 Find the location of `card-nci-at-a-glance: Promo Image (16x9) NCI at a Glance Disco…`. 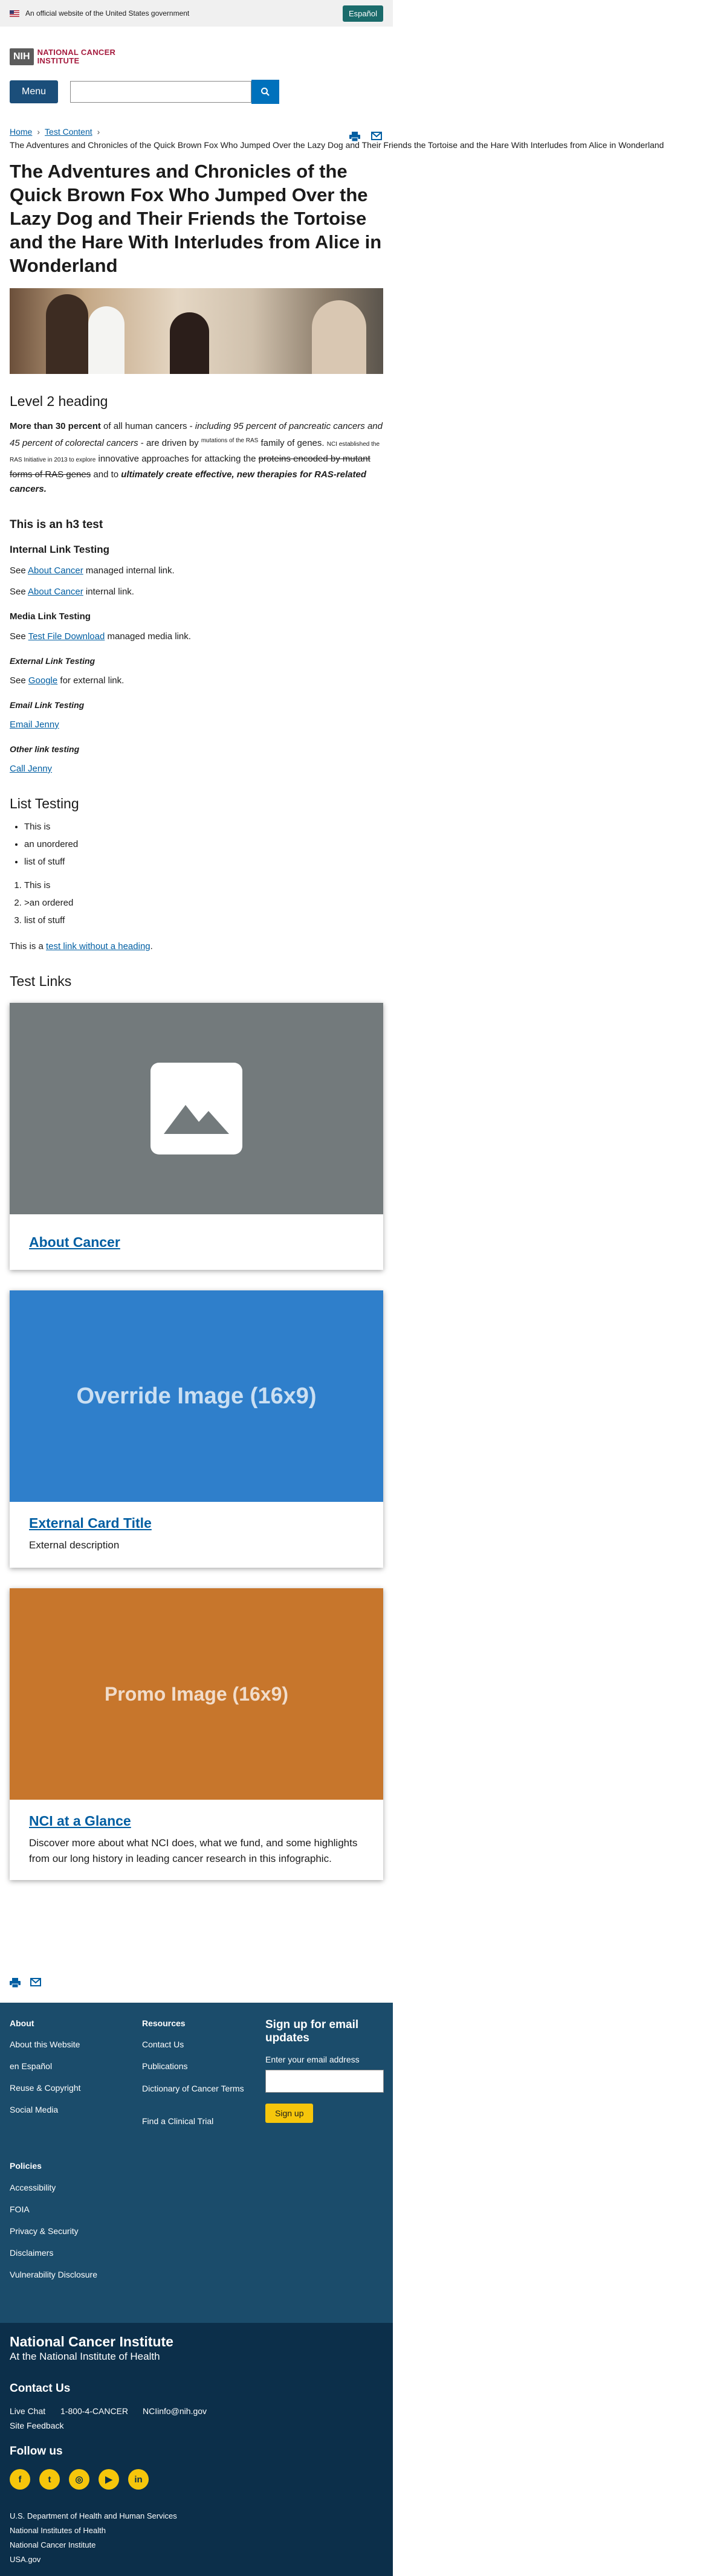

card-nci-at-a-glance: Promo Image (16x9) NCI at a Glance Disco… is located at coordinates (196, 1734).